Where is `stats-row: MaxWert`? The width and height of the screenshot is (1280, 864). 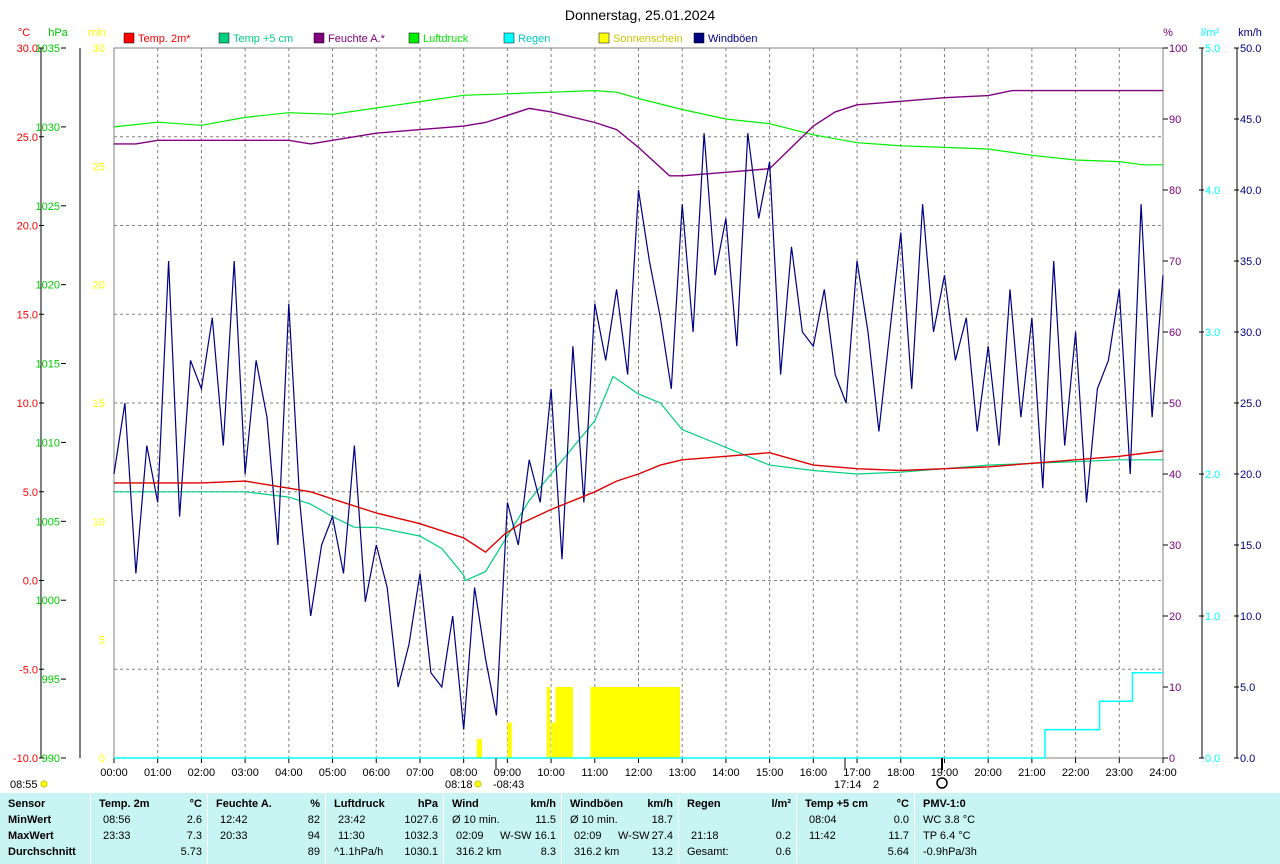 stats-row: MaxWert is located at coordinates (45, 838).